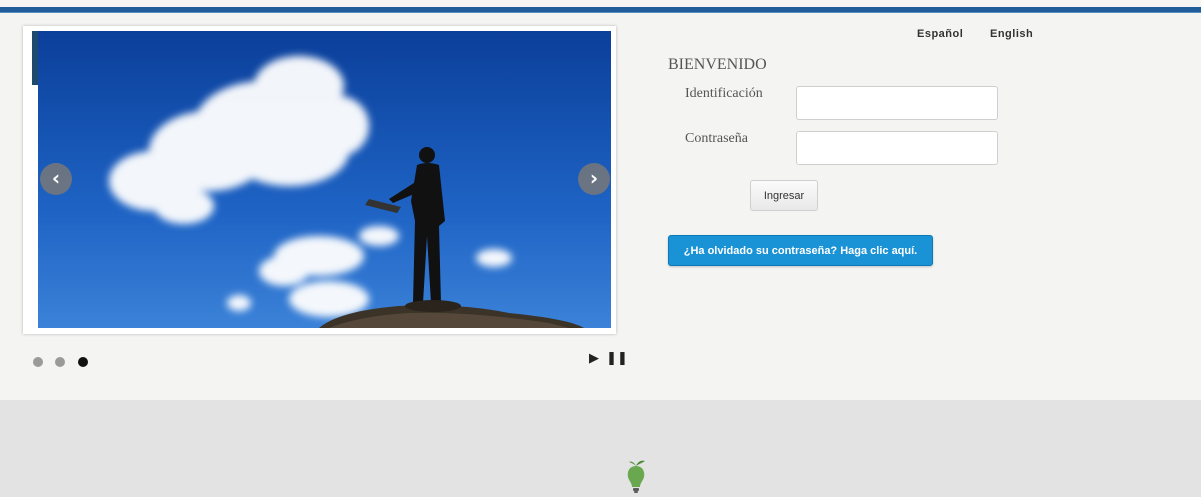 The image size is (1201, 497). I want to click on language-link-spanish: Español, so click(940, 34).